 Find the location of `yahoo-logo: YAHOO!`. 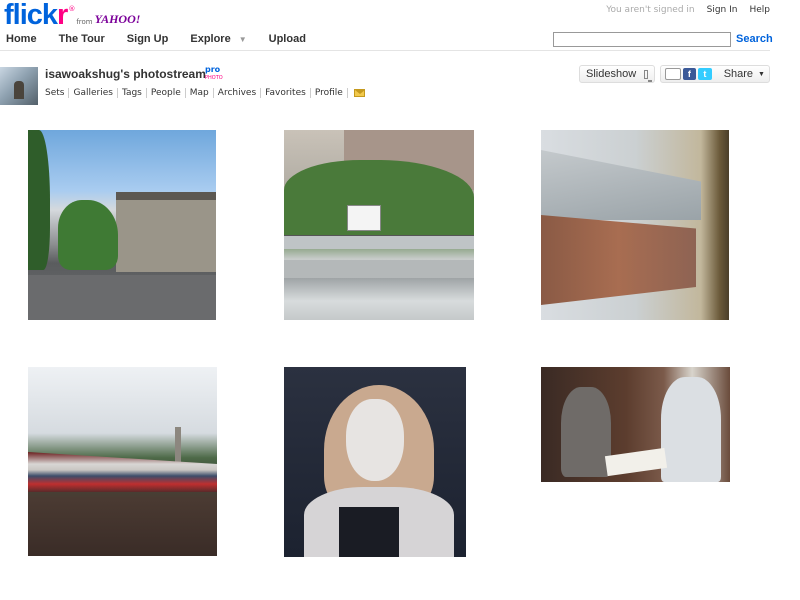

yahoo-logo: YAHOO! is located at coordinates (117, 19).